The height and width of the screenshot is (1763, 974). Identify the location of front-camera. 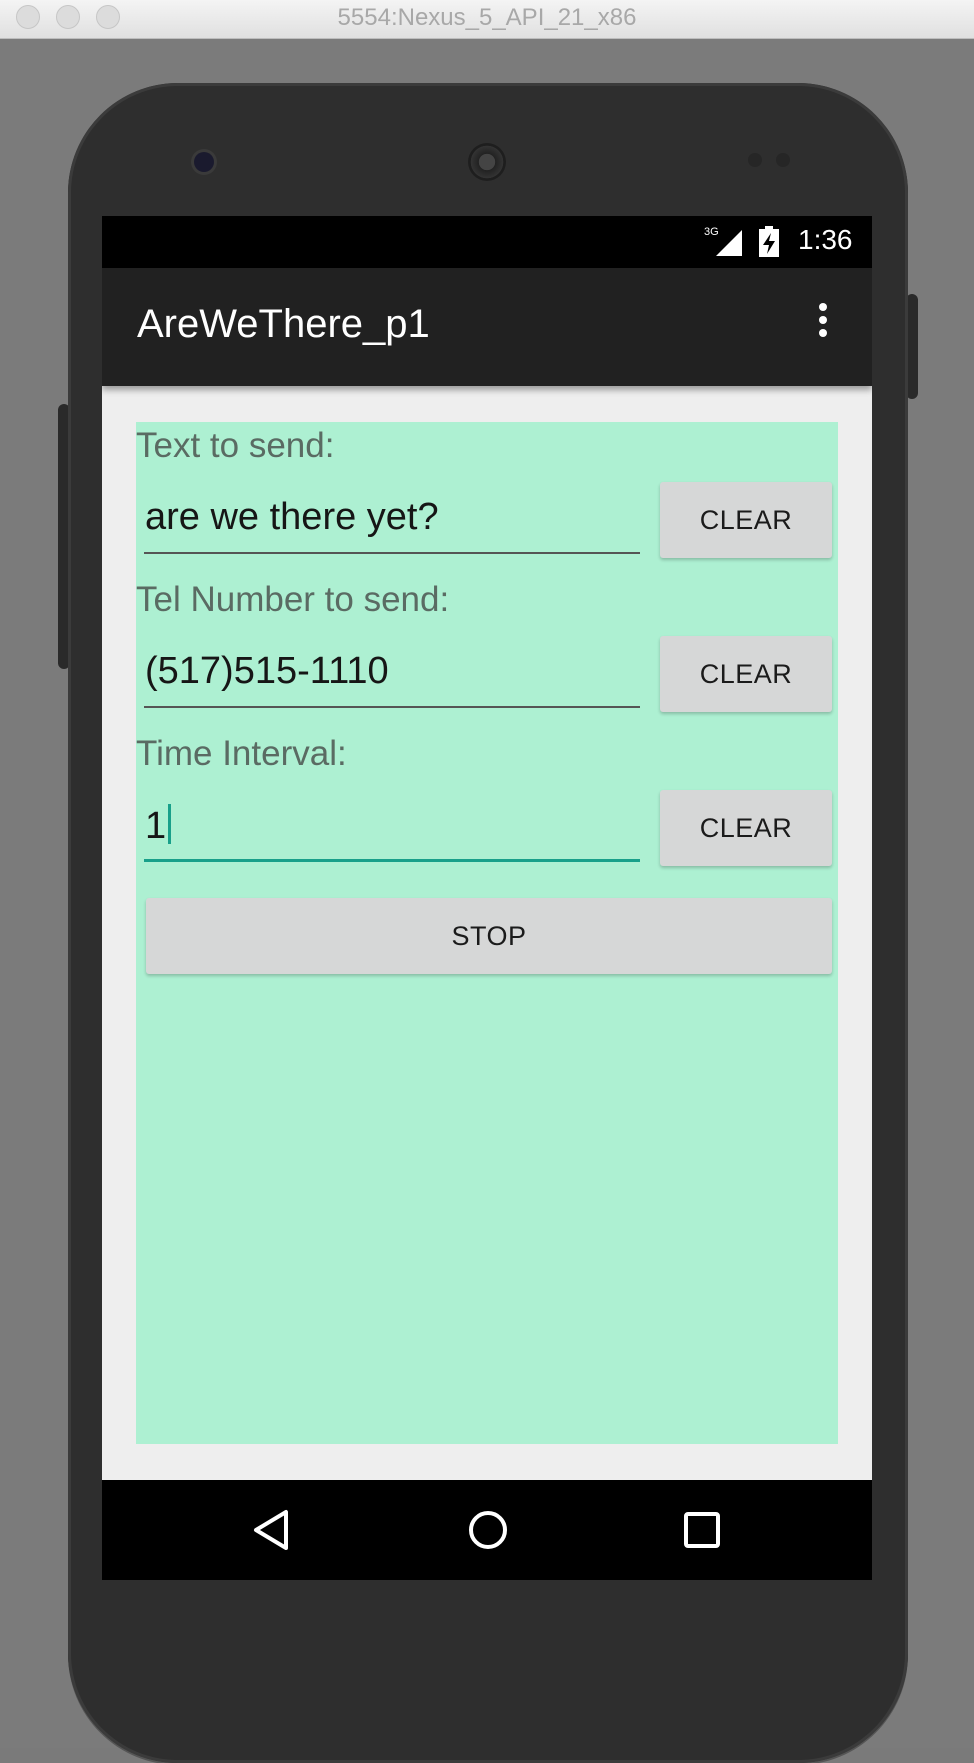
(204, 162).